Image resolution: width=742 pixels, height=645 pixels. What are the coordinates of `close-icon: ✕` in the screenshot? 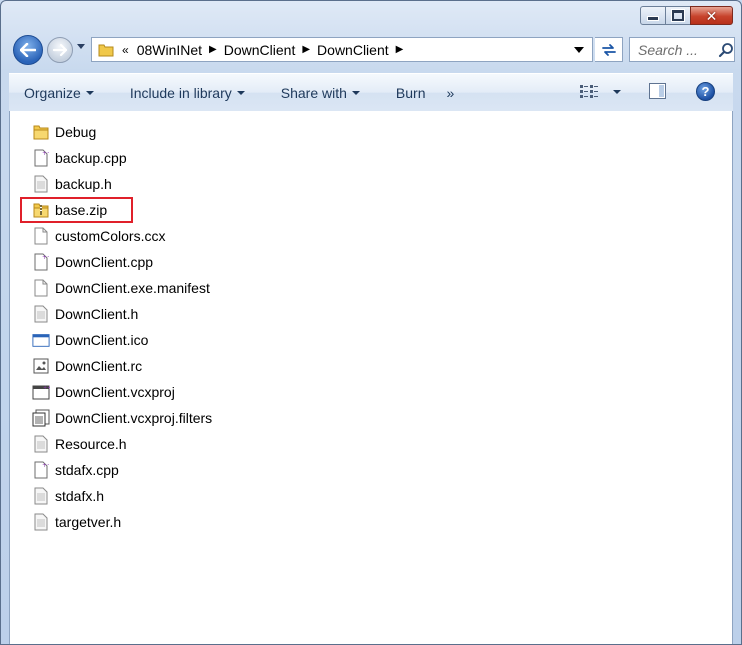 It's located at (711, 15).